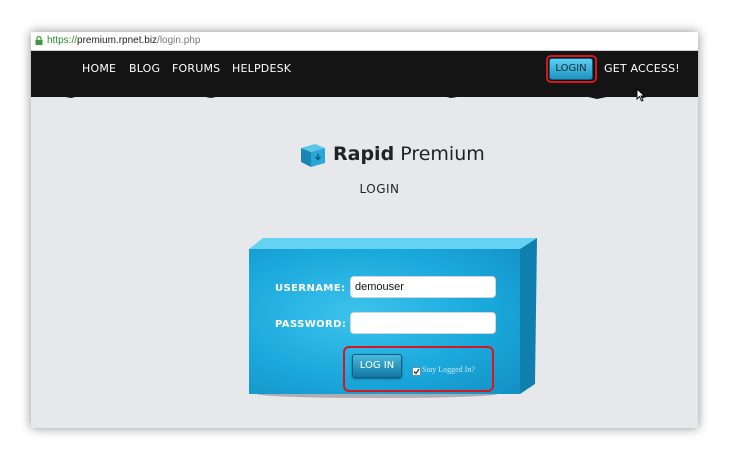  Describe the element at coordinates (144, 68) in the screenshot. I see `nav-blog: BLOG` at that location.